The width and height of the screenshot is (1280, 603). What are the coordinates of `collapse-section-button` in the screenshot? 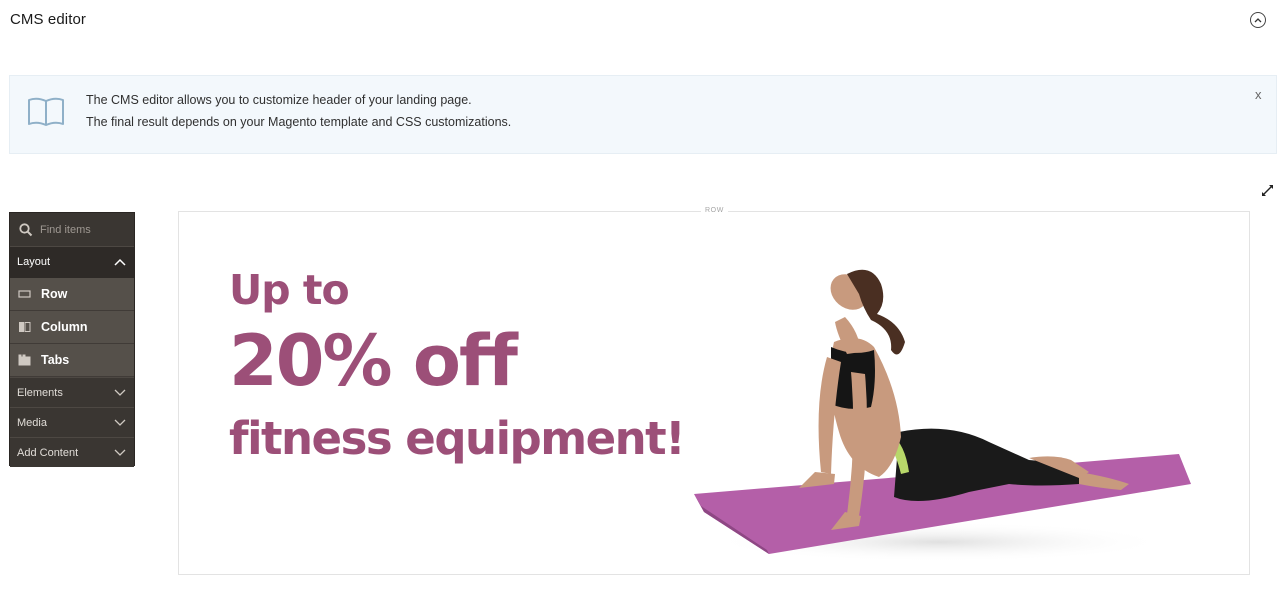 It's located at (1258, 20).